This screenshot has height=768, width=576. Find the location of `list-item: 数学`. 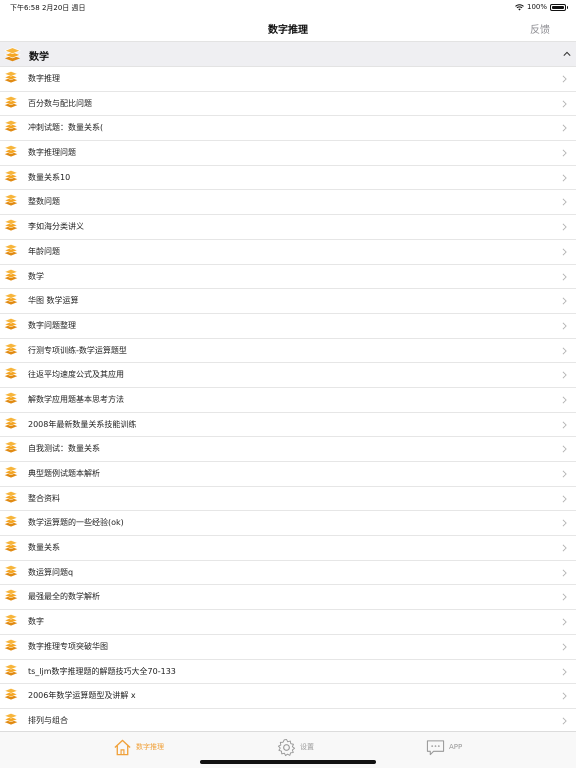

list-item: 数学 is located at coordinates (288, 277).